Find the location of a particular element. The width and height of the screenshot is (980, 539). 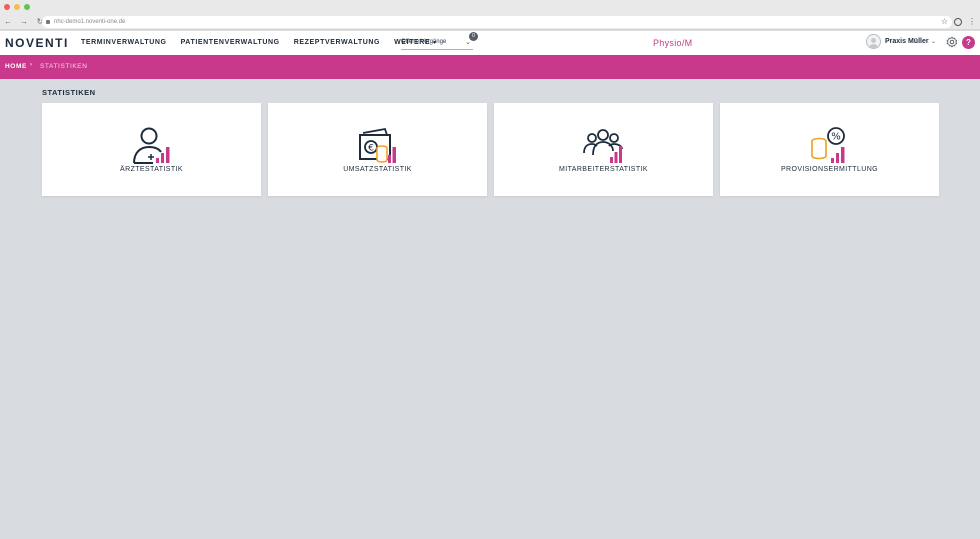

card-mitarbeiterstatistik: MITARBEITERSTATISTIK is located at coordinates (603, 149).